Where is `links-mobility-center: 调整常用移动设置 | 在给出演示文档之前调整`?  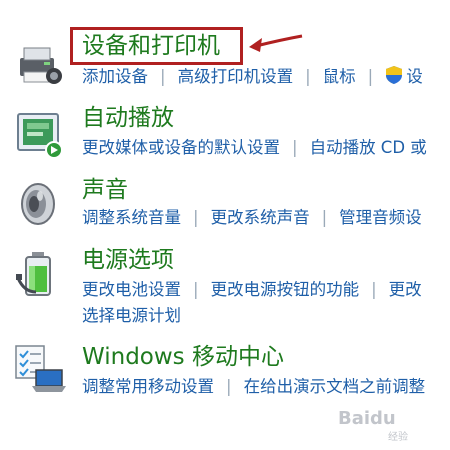
links-mobility-center: 调整常用移动设置 | 在给出演示文档之前调整 is located at coordinates (253, 387).